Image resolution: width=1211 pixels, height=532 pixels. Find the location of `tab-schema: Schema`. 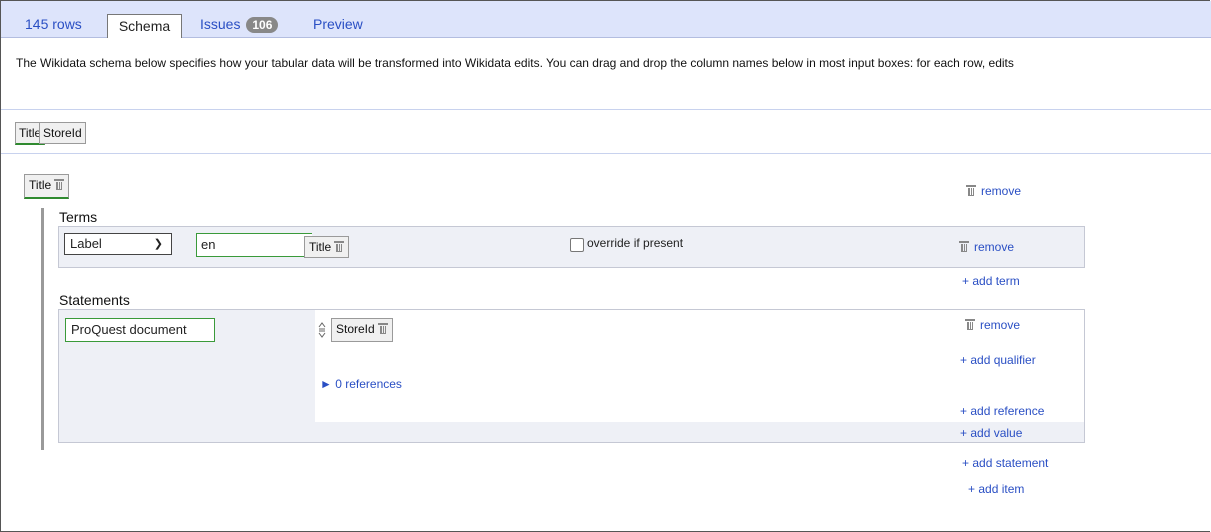

tab-schema: Schema is located at coordinates (144, 26).